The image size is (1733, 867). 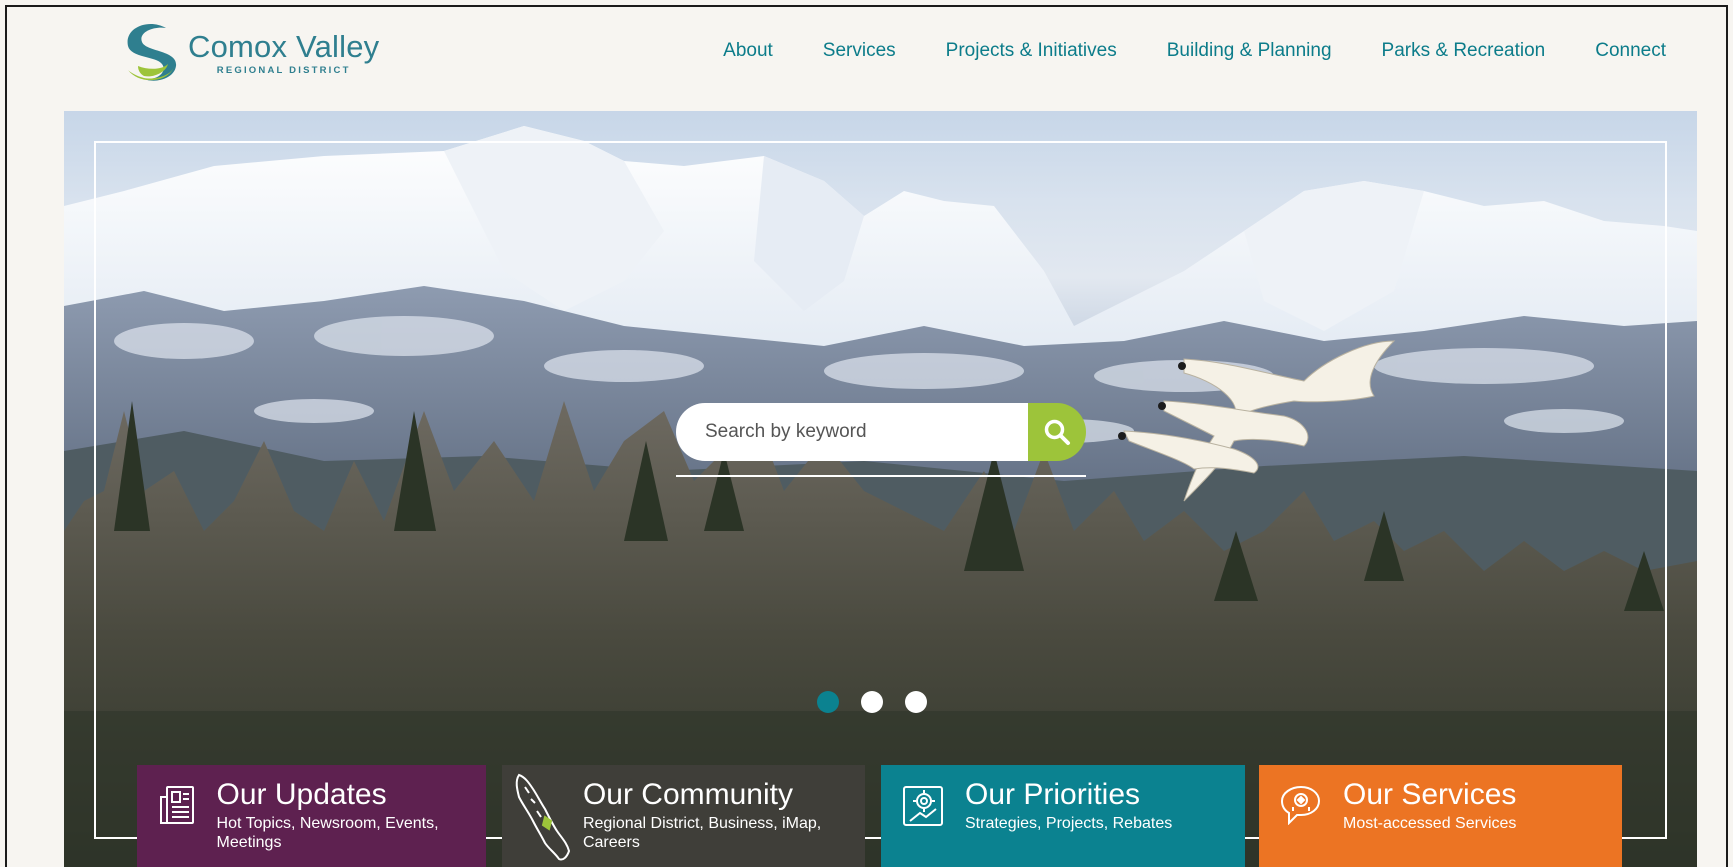 What do you see at coordinates (1430, 823) in the screenshot?
I see `tile-subtitle: Most-accessed Services` at bounding box center [1430, 823].